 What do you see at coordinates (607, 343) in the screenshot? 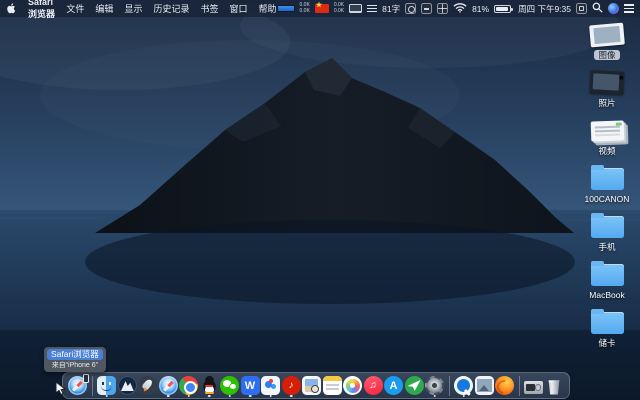
I see `desktop-label: 储卡` at bounding box center [607, 343].